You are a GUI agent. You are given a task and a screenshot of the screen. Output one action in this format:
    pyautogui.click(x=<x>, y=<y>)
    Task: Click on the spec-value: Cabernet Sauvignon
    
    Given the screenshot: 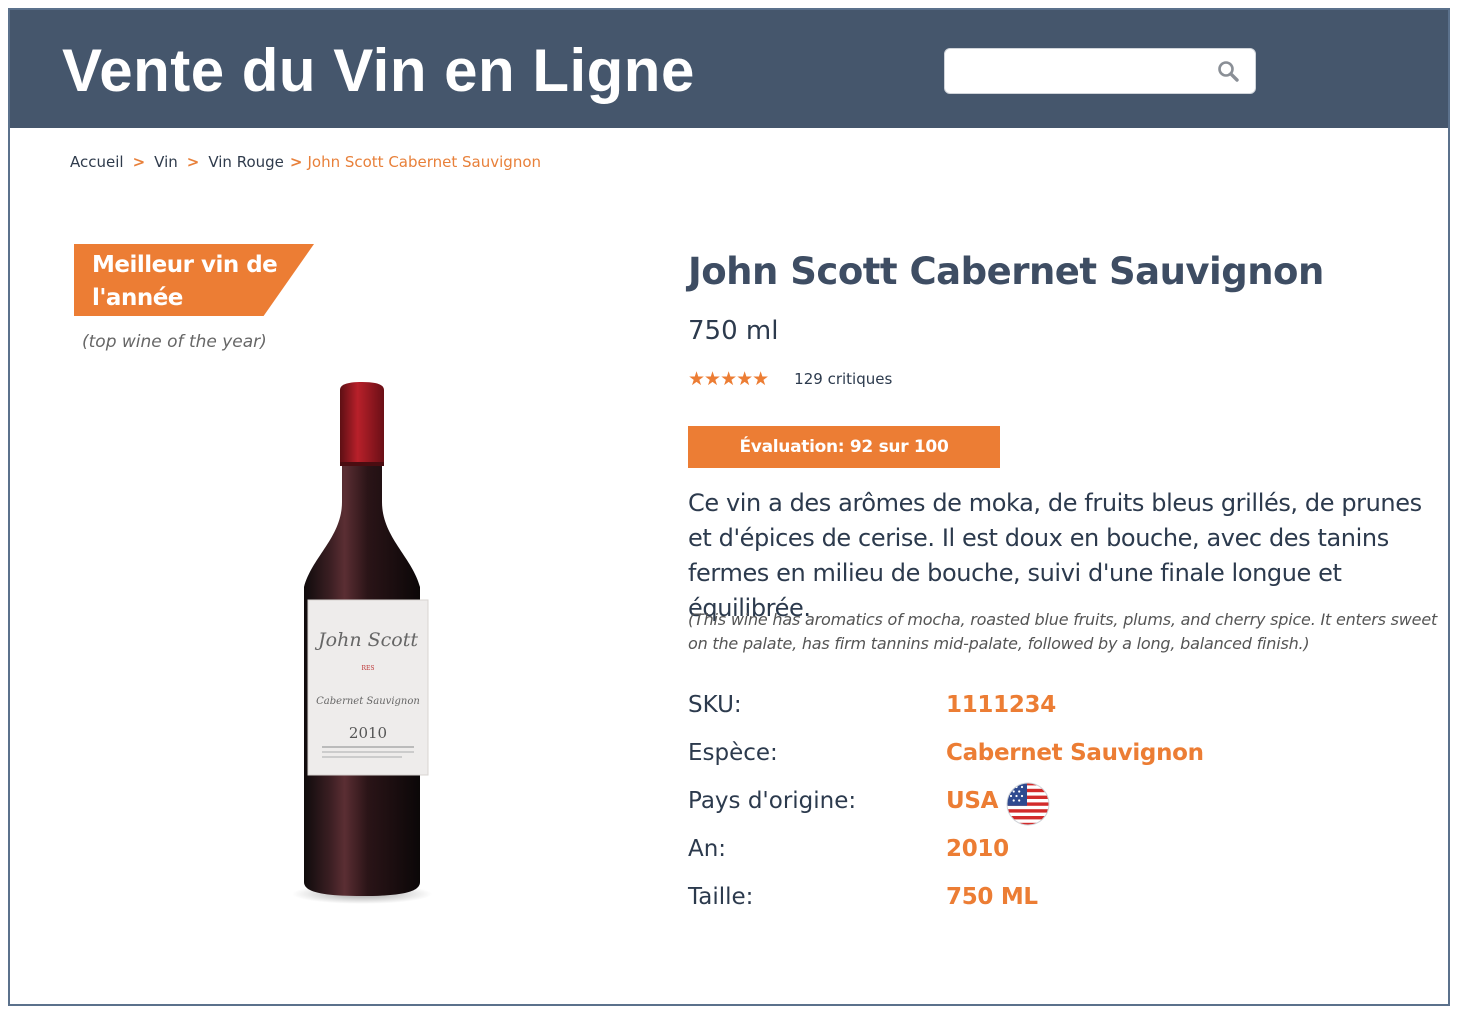 What is the action you would take?
    pyautogui.click(x=1075, y=753)
    